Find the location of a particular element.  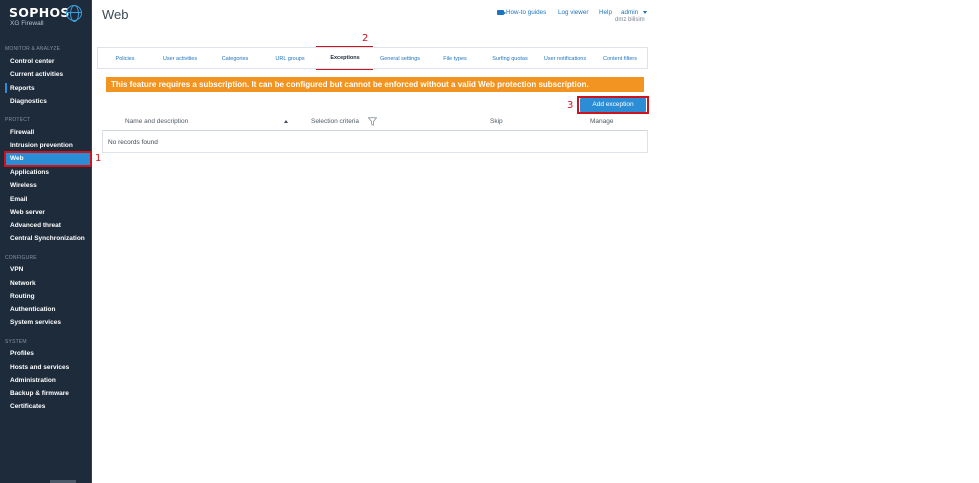

help-link: Help is located at coordinates (605, 12).